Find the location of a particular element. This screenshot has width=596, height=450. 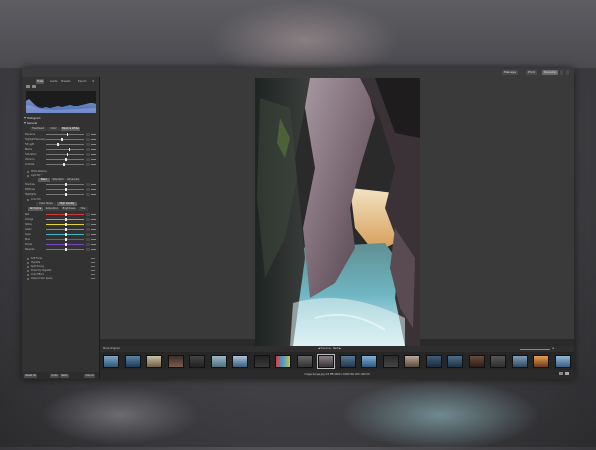

tab-hue: Hue is located at coordinates (83, 209).